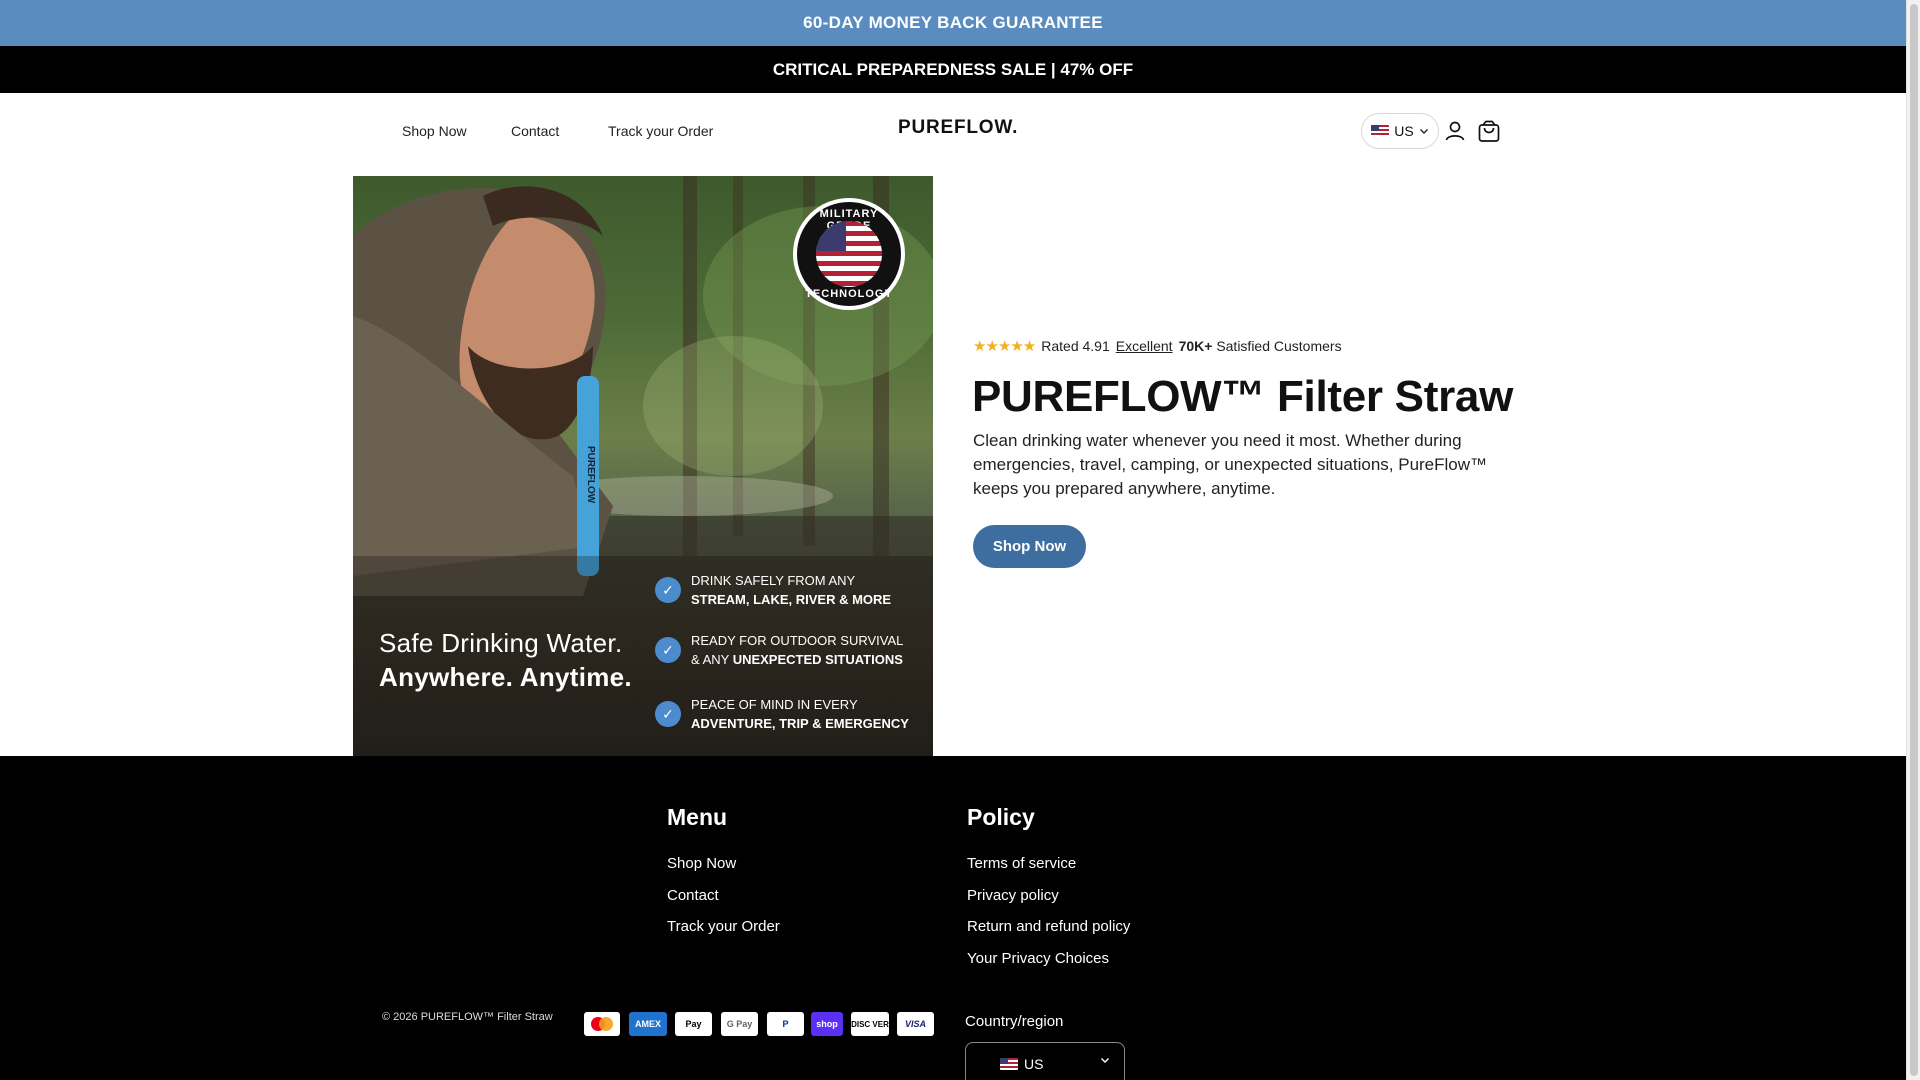 The image size is (1920, 1080). What do you see at coordinates (1021, 863) in the screenshot?
I see `footer-link-terms: Terms of service` at bounding box center [1021, 863].